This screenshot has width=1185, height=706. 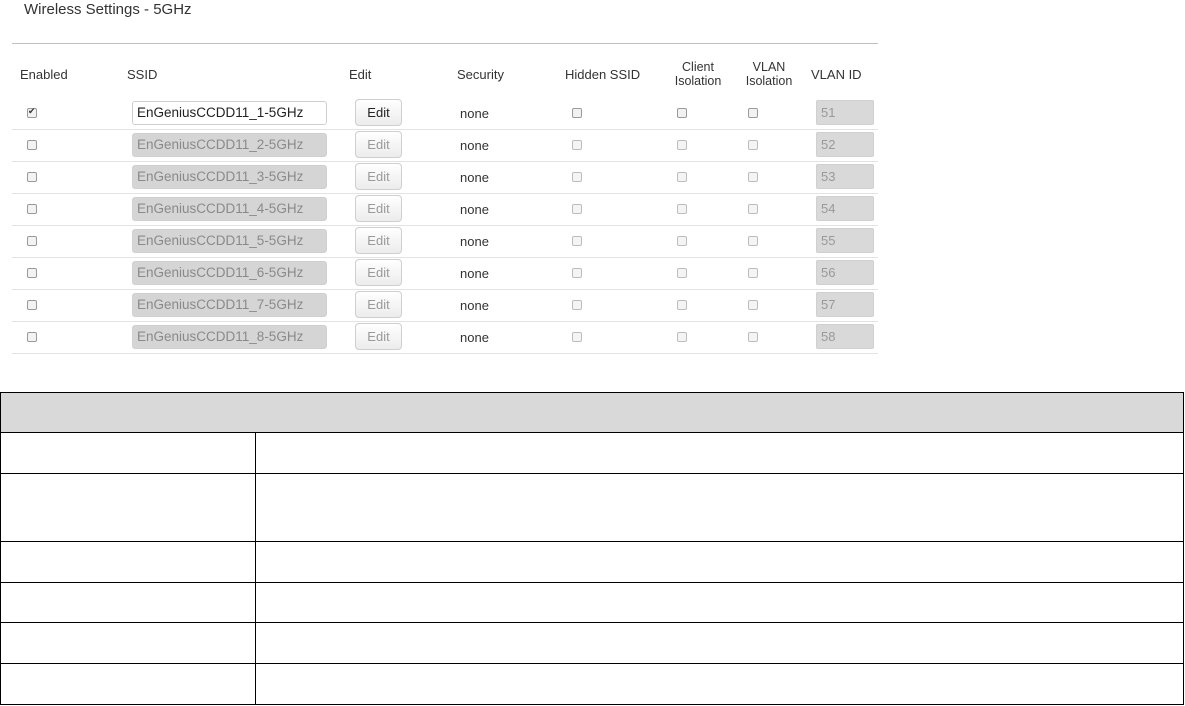 What do you see at coordinates (845, 336) in the screenshot?
I see `vlan-id-input: 58` at bounding box center [845, 336].